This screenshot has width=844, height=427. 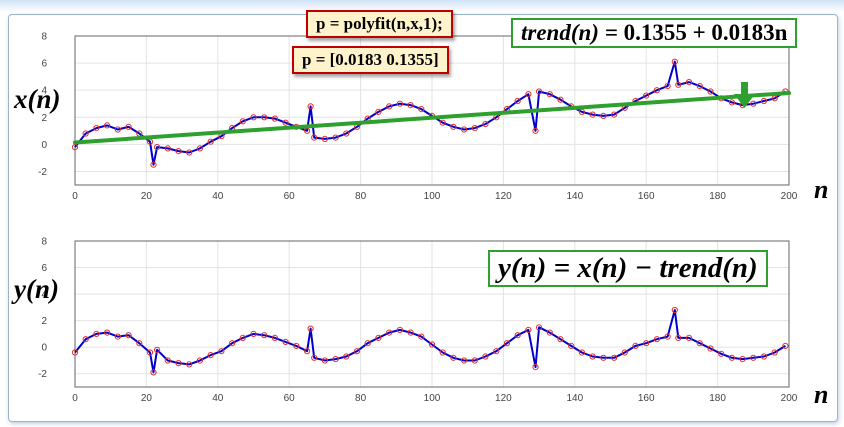 I want to click on n-axis-label-top: n, so click(x=821, y=189).